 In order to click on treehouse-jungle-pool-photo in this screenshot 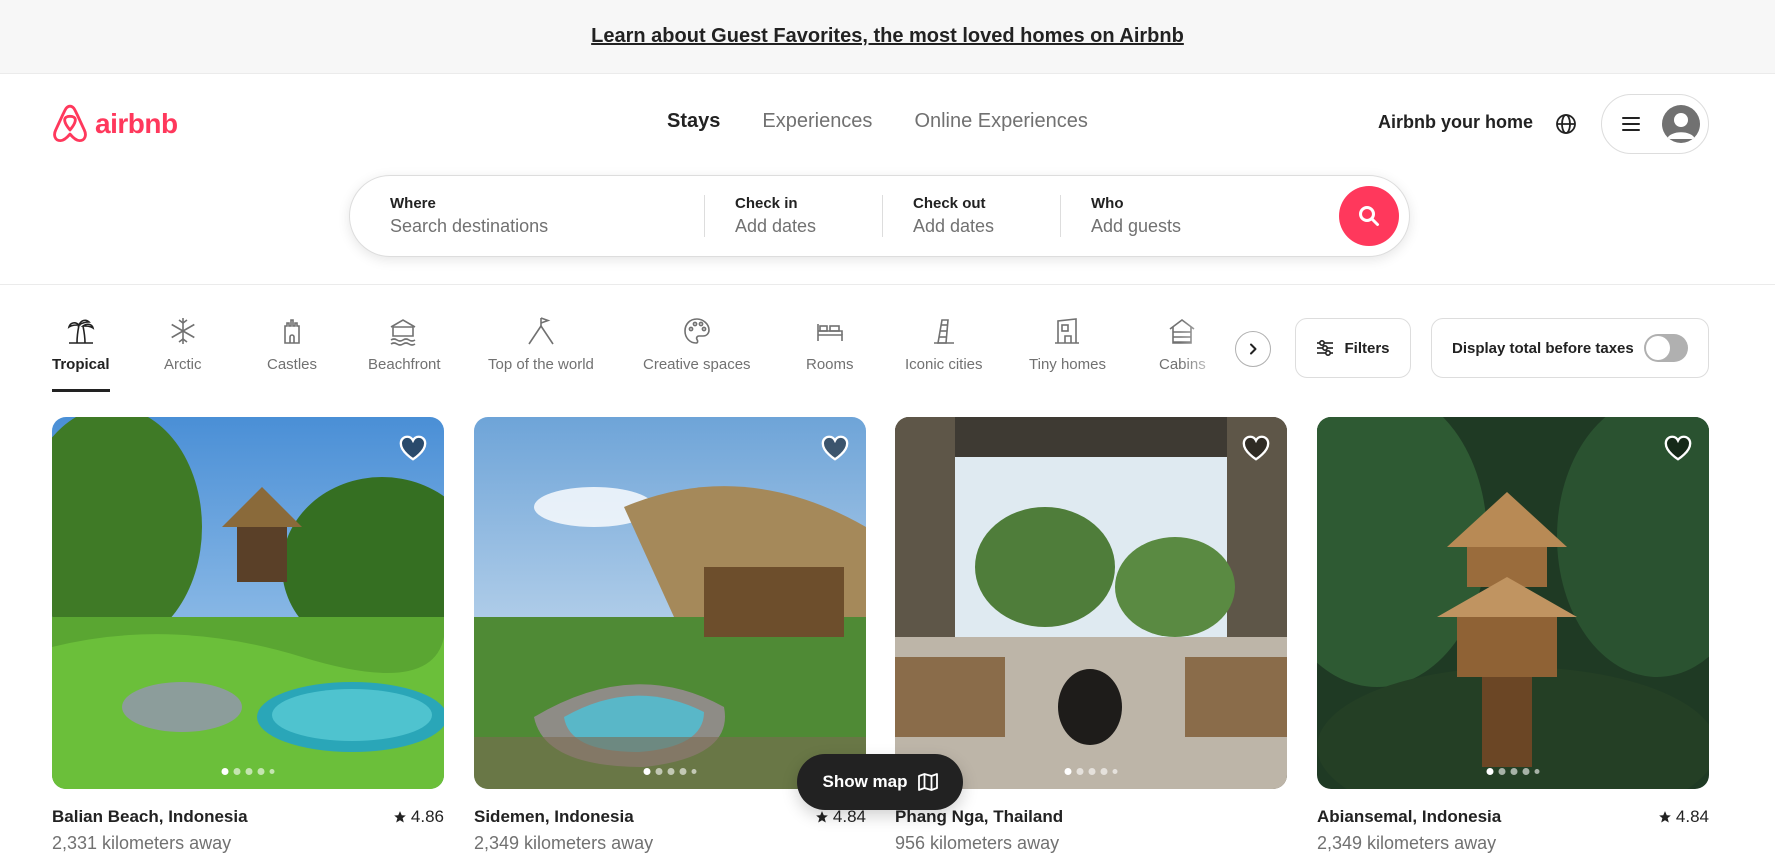, I will do `click(248, 603)`.